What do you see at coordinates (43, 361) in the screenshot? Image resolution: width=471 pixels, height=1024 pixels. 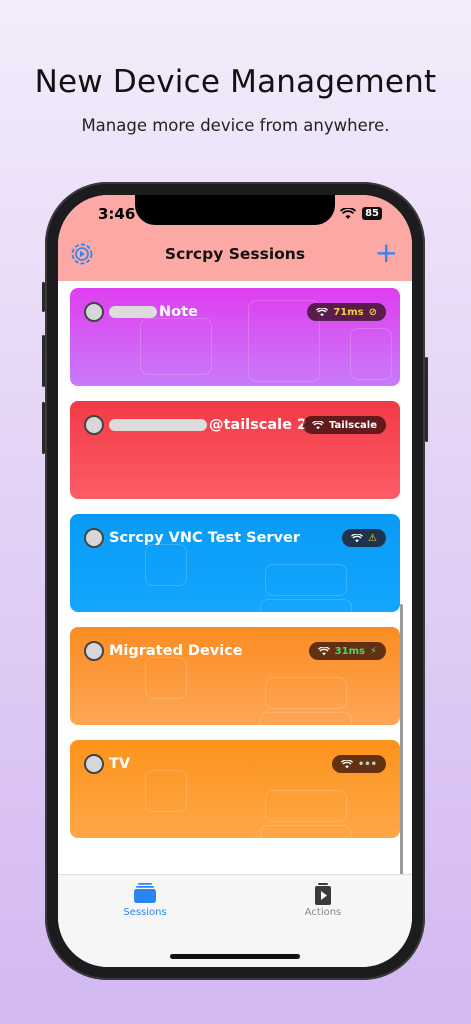 I see `volume-up-button` at bounding box center [43, 361].